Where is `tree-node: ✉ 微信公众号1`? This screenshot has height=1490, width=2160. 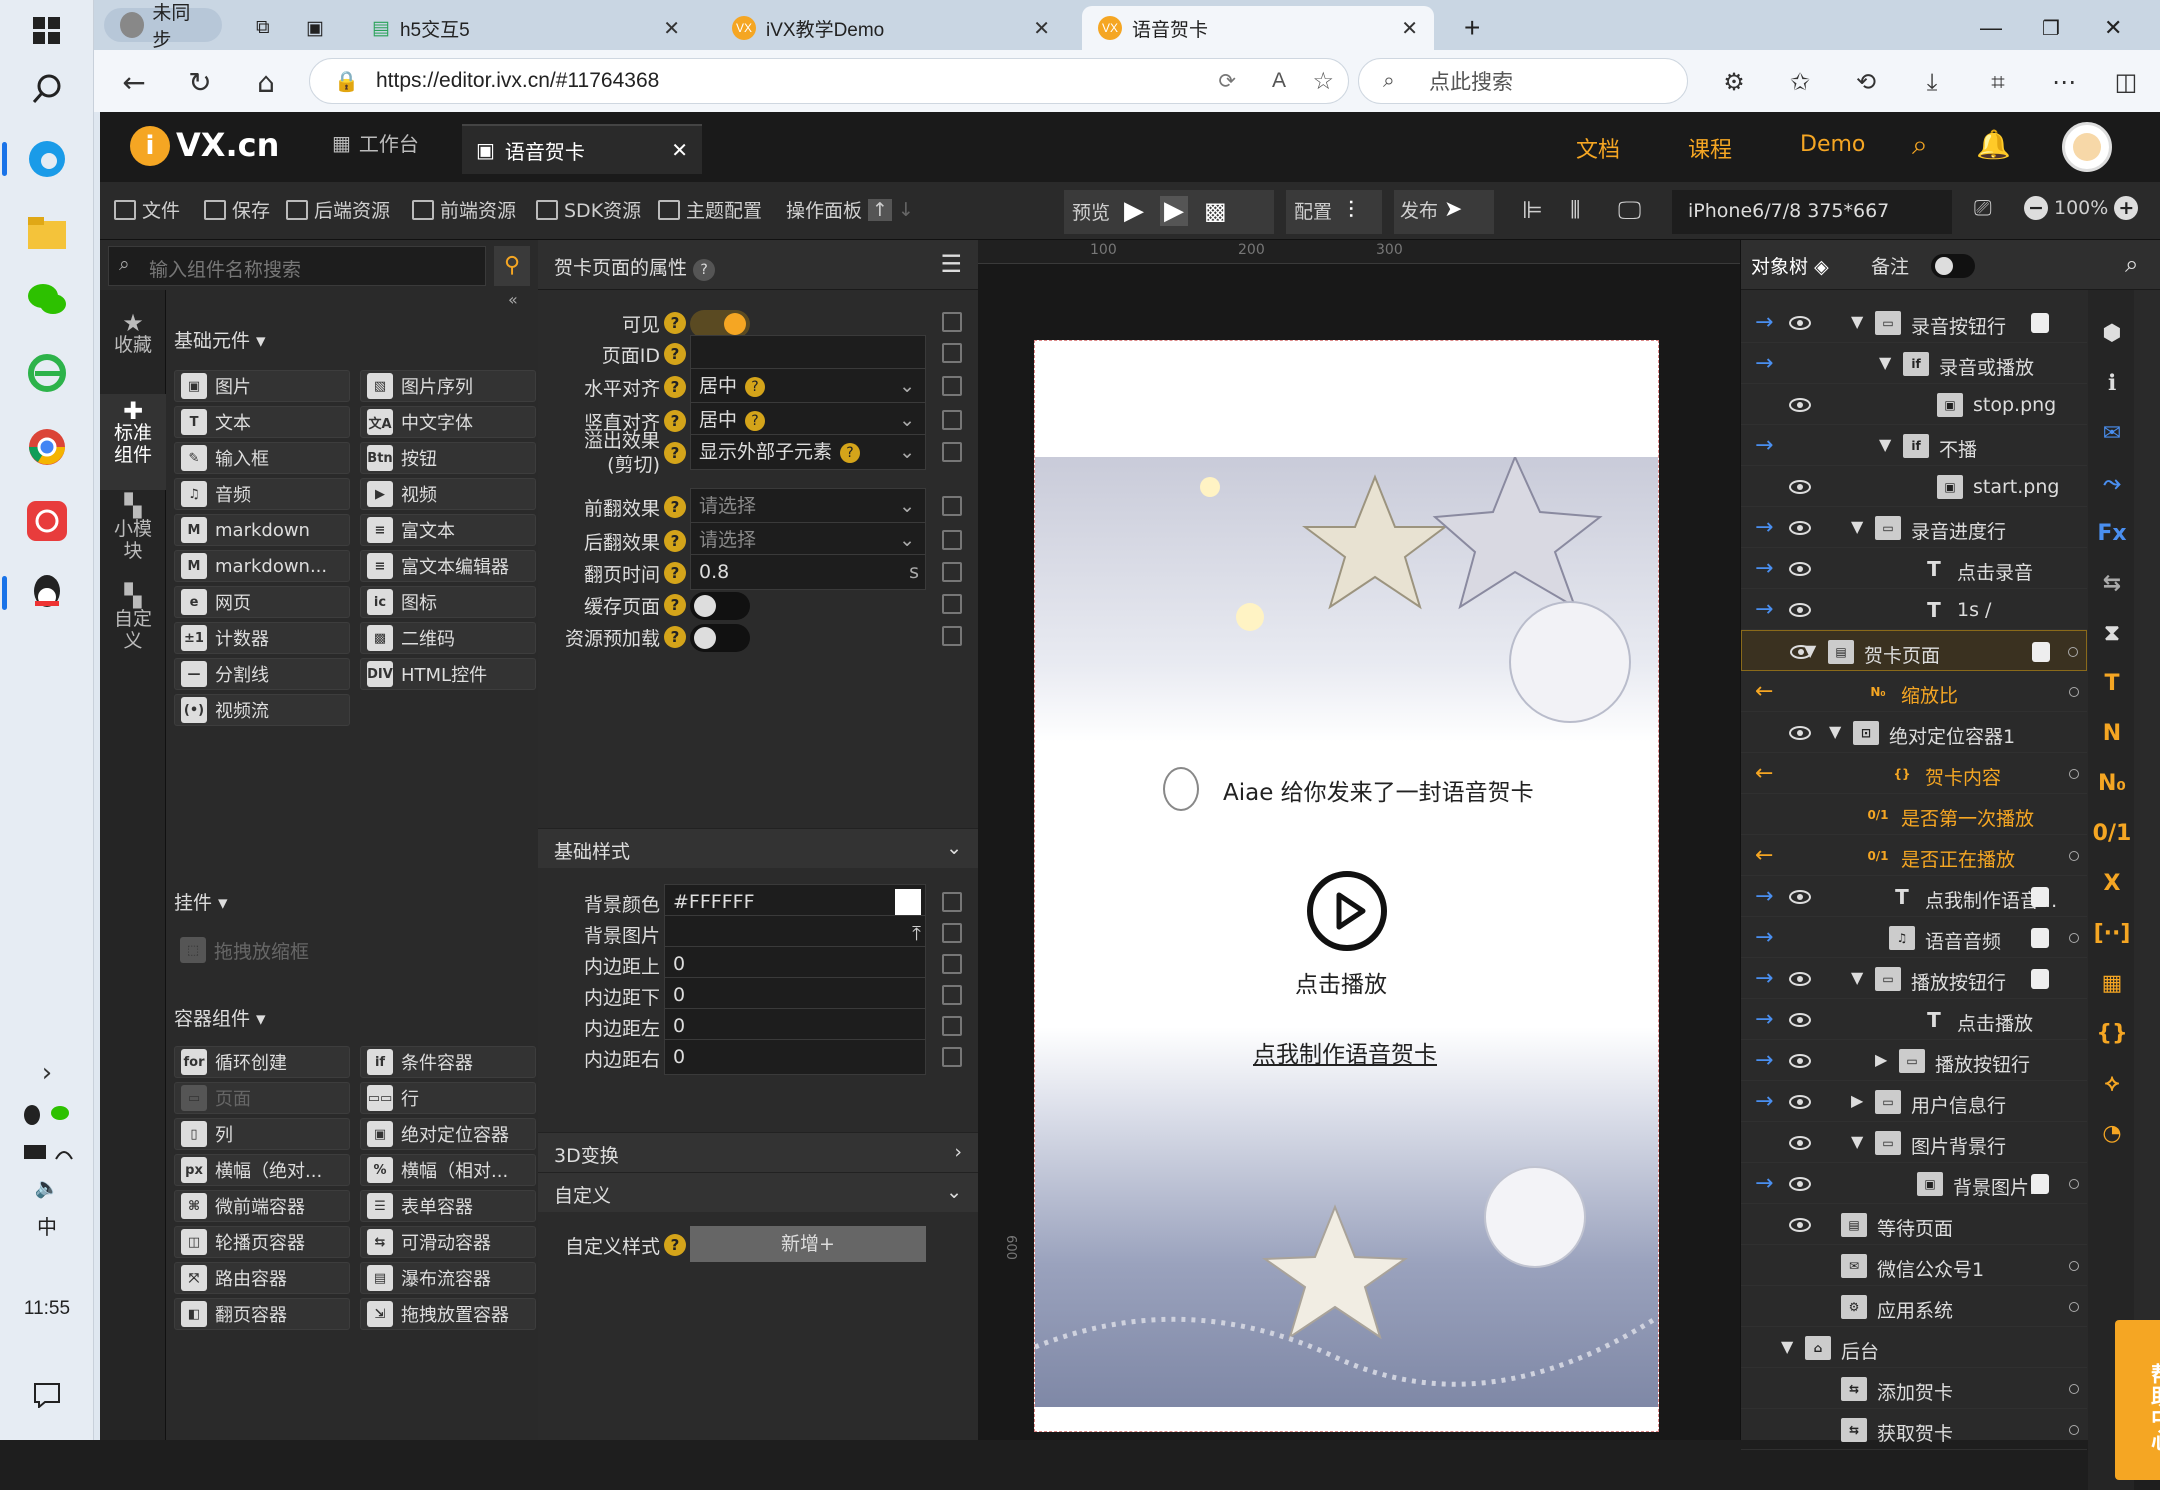
tree-node: ✉ 微信公众号1 is located at coordinates (1914, 1265).